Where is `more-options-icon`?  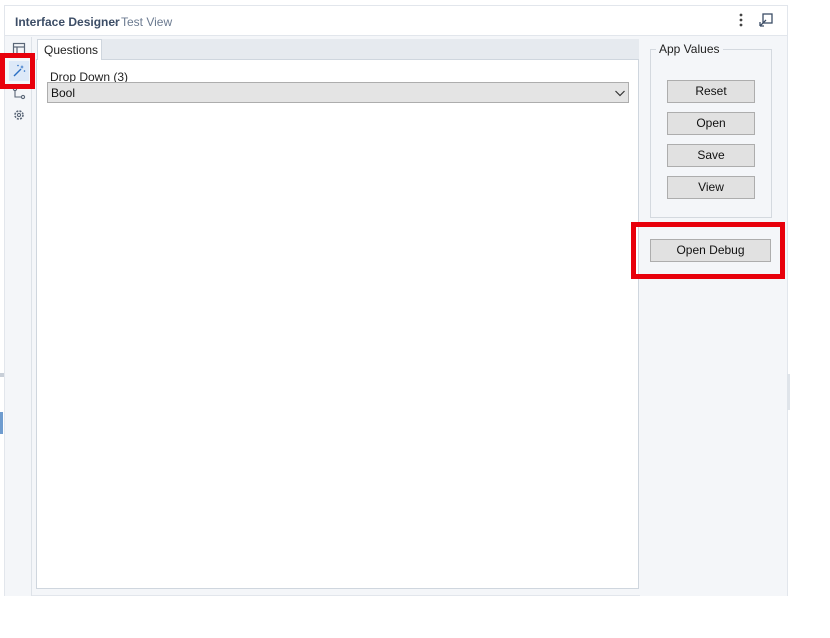 more-options-icon is located at coordinates (741, 20).